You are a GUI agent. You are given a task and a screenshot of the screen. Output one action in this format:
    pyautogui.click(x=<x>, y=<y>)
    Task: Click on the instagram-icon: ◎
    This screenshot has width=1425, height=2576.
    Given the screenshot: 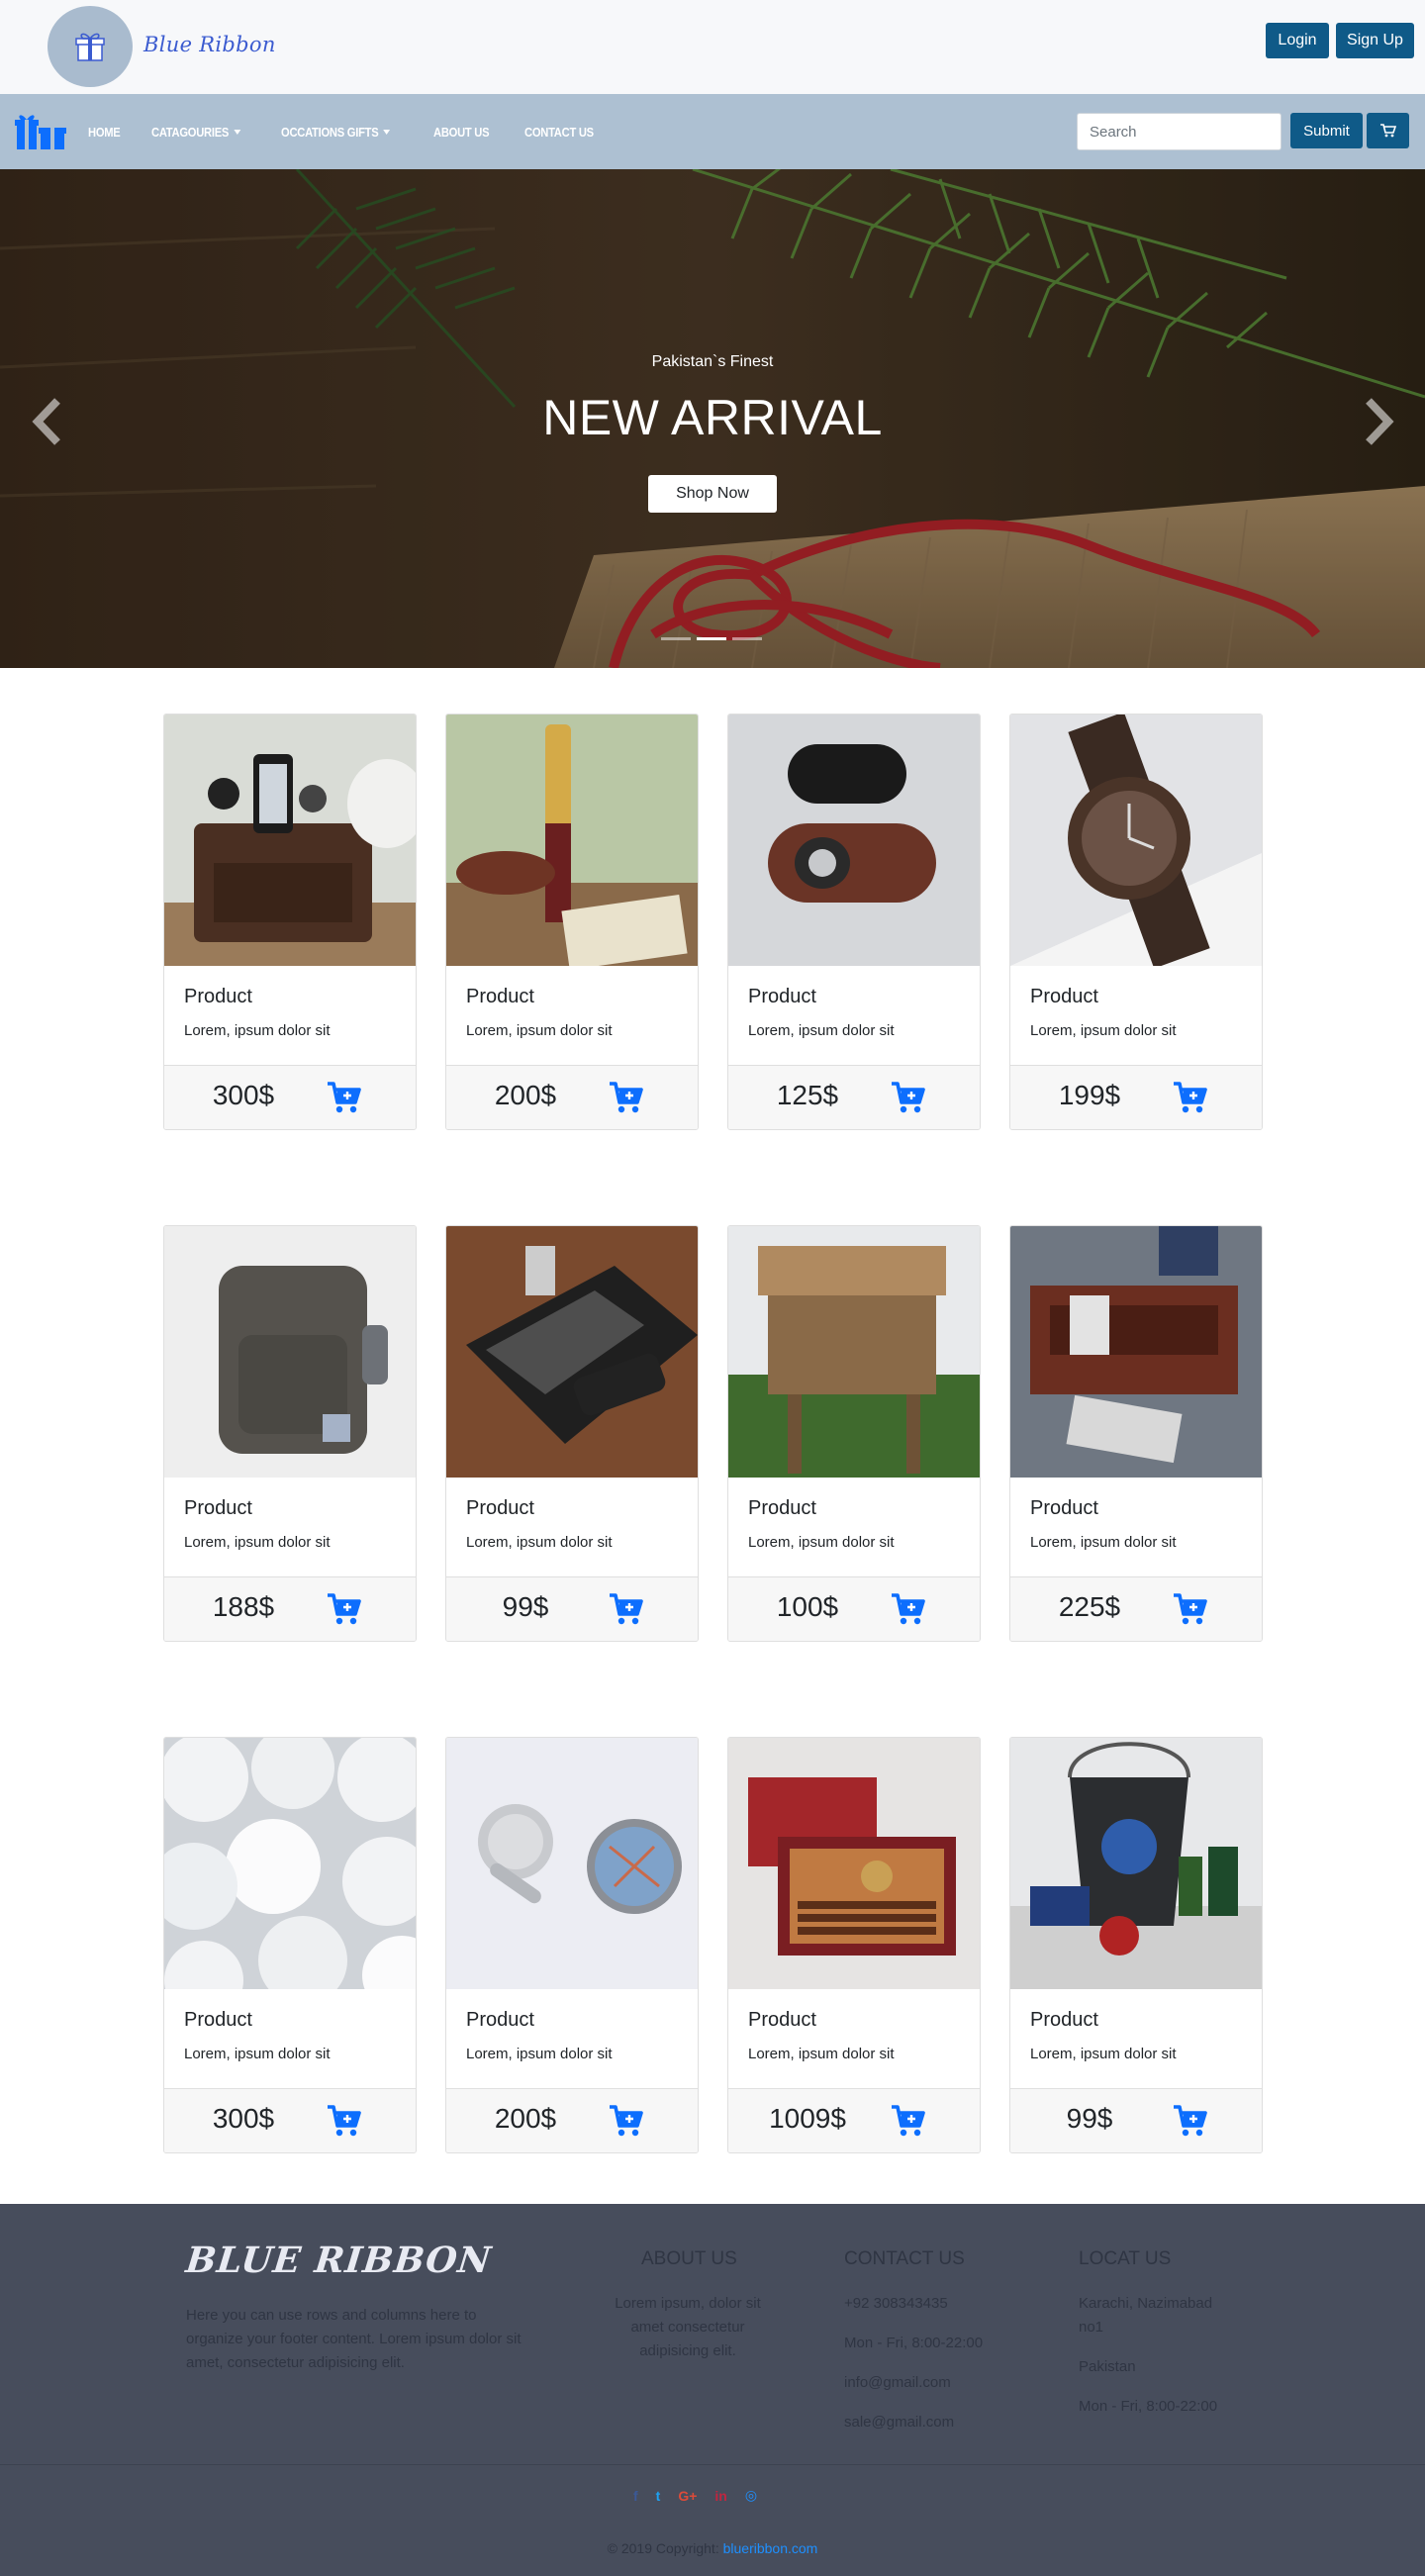 What is the action you would take?
    pyautogui.click(x=751, y=2495)
    